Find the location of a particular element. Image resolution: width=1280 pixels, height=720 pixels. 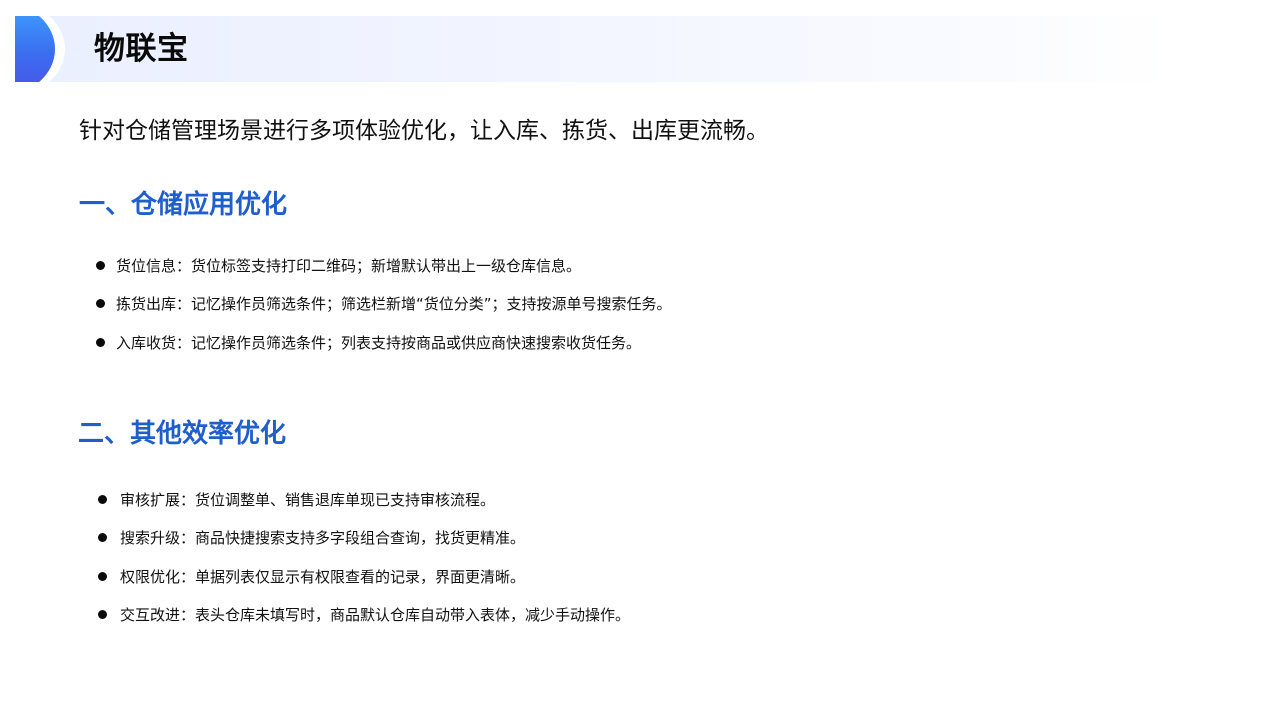

list-item: 货位信息：货位标签支持打印二维码；新增默认带出上一级仓库信息。 is located at coordinates (384, 265).